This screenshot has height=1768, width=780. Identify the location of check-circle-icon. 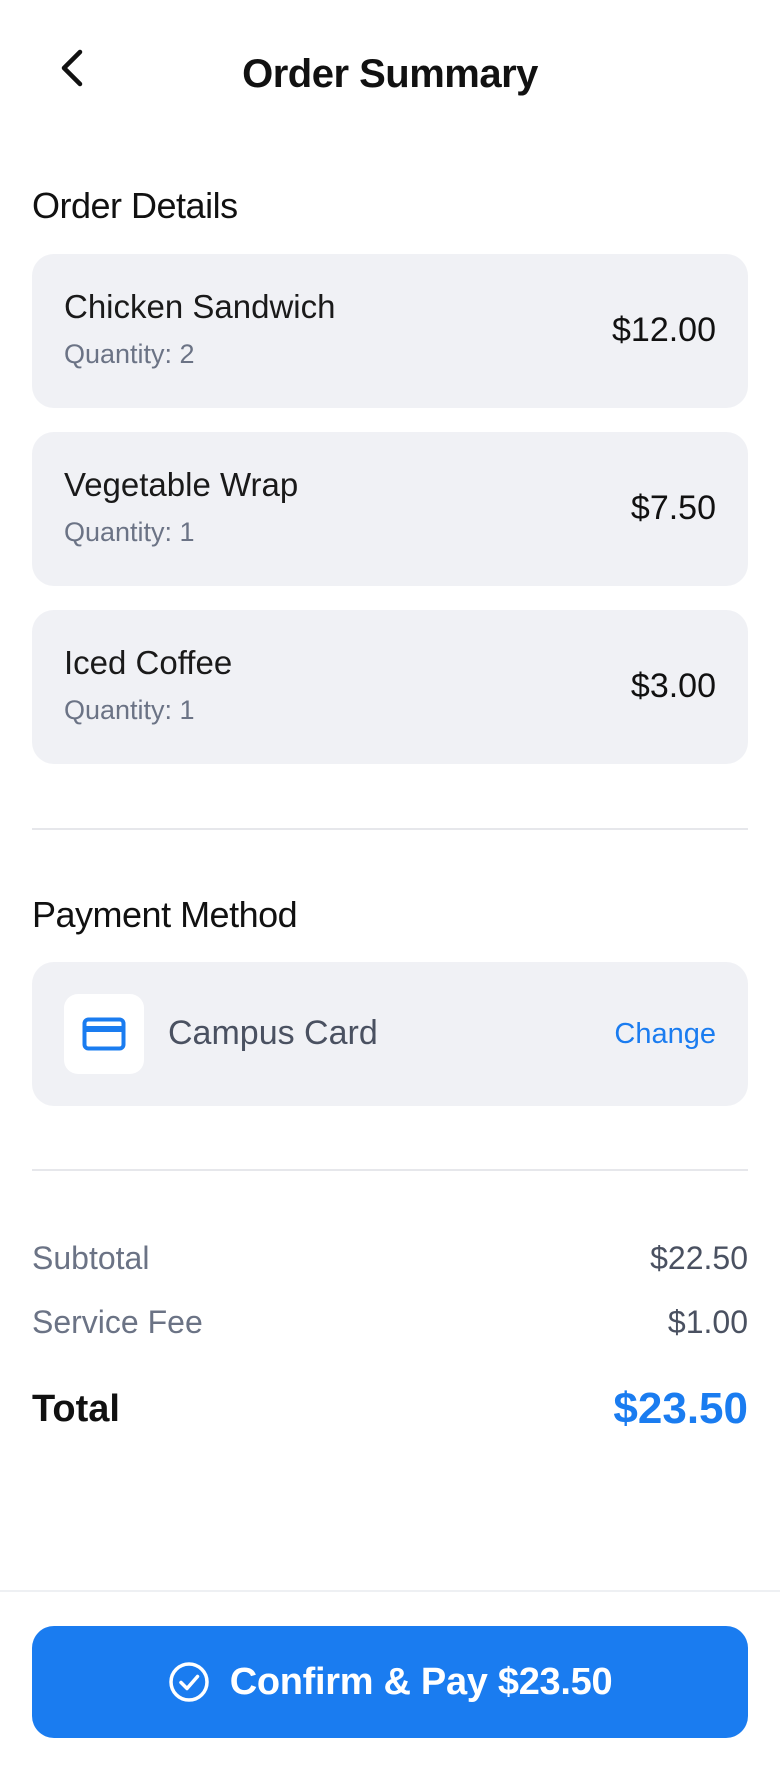
(189, 1682).